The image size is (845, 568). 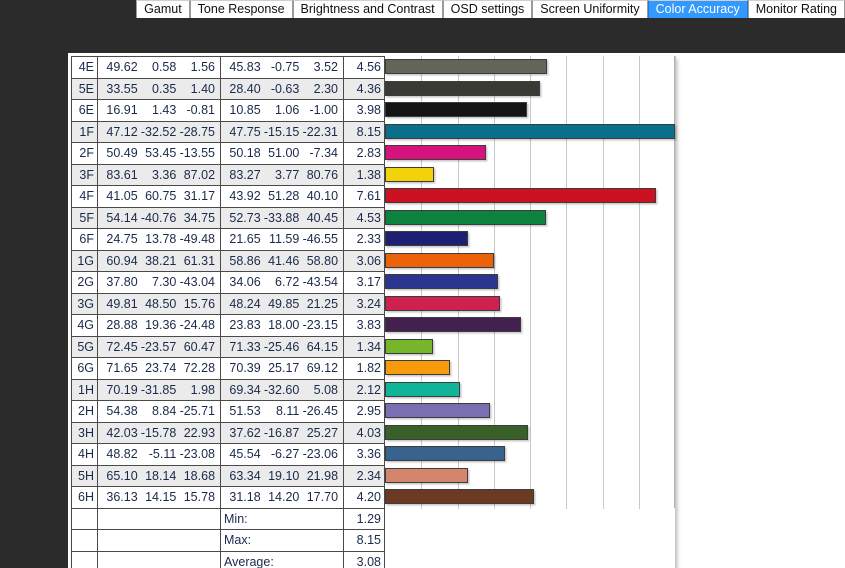 I want to click on target-lab: 28.40 -0.63 2.30, so click(x=282, y=88).